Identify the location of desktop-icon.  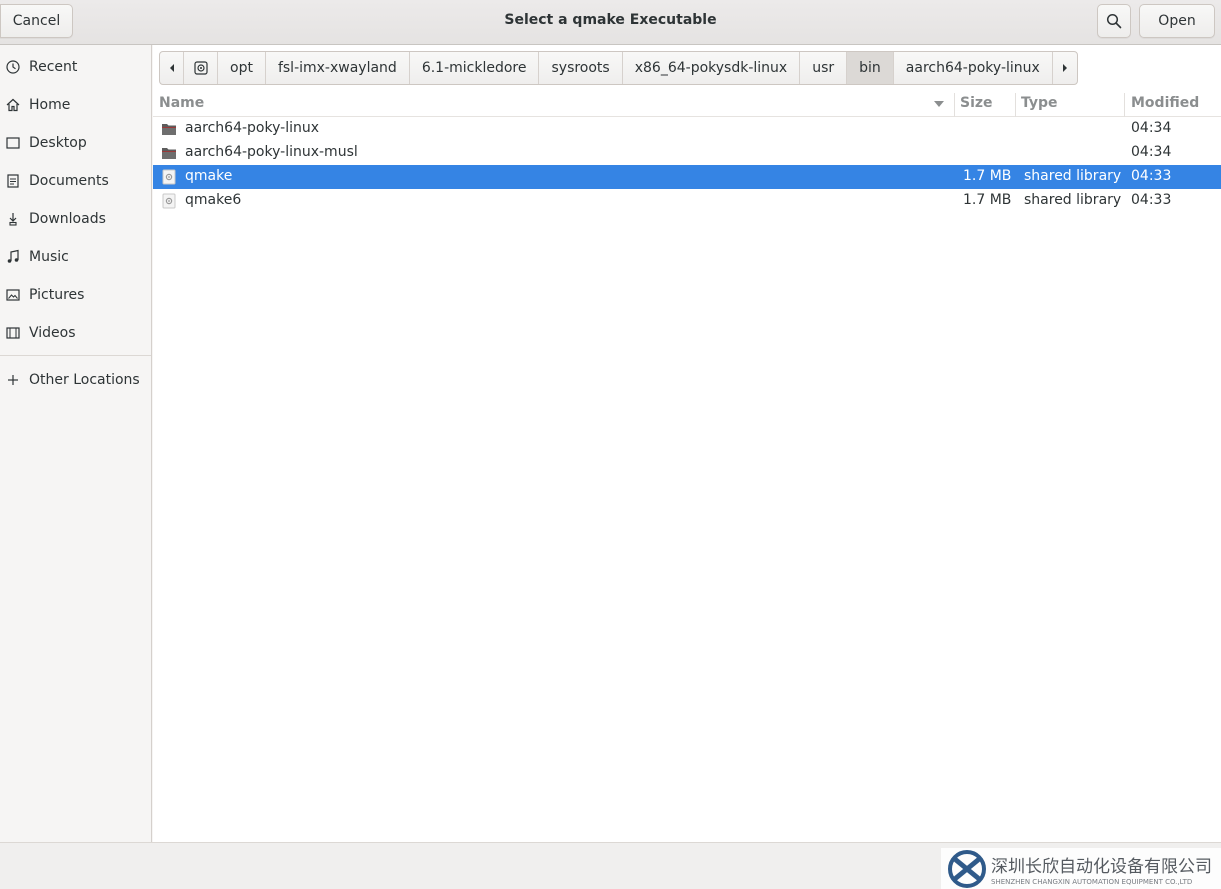
(13, 143).